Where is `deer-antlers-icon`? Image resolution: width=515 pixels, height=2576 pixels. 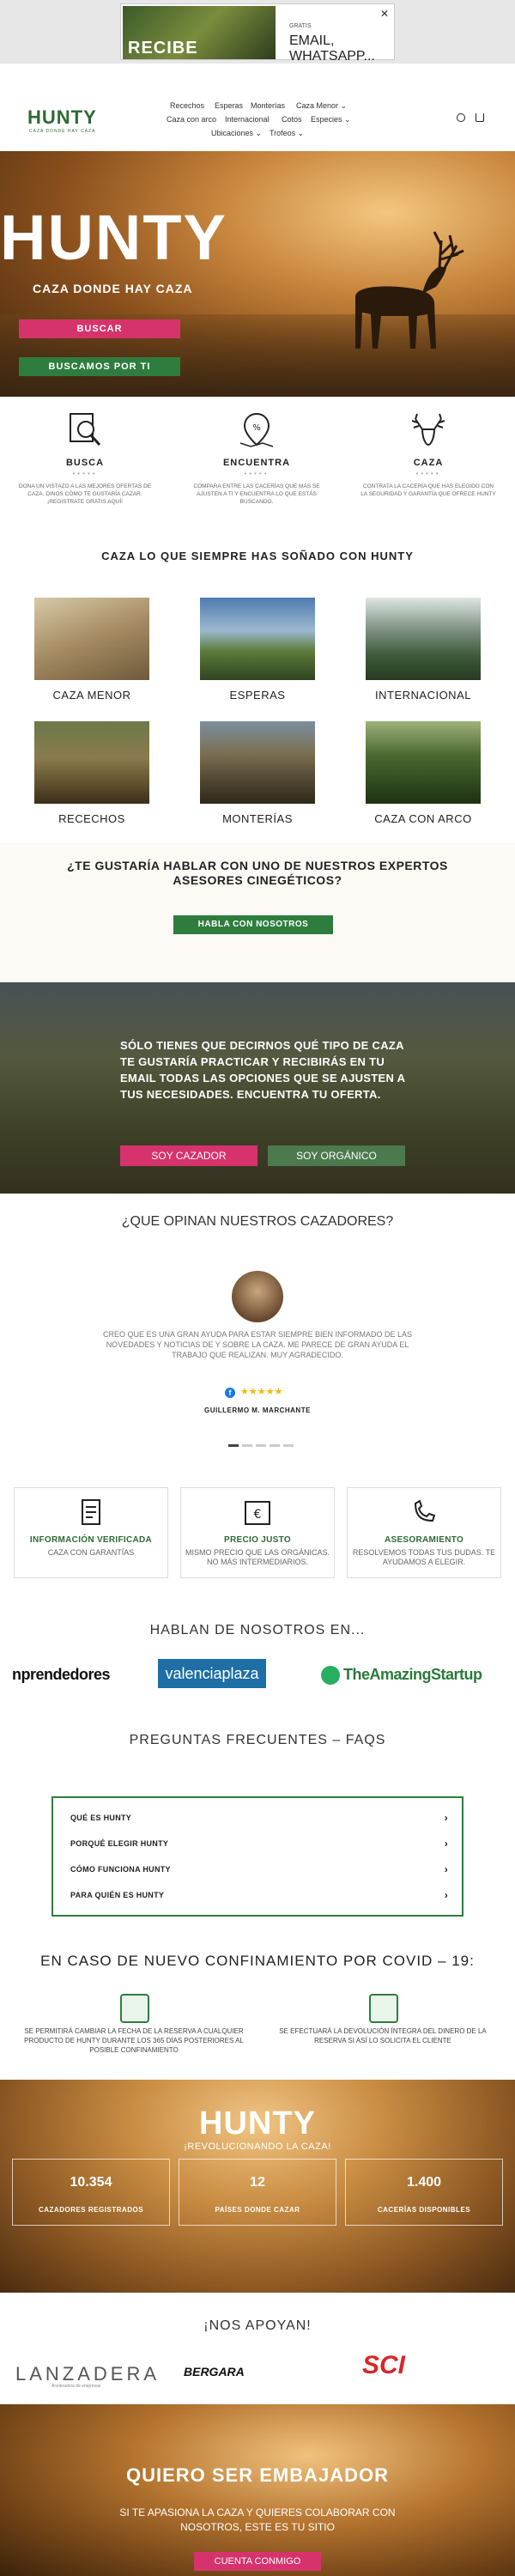
deer-antlers-icon is located at coordinates (428, 430).